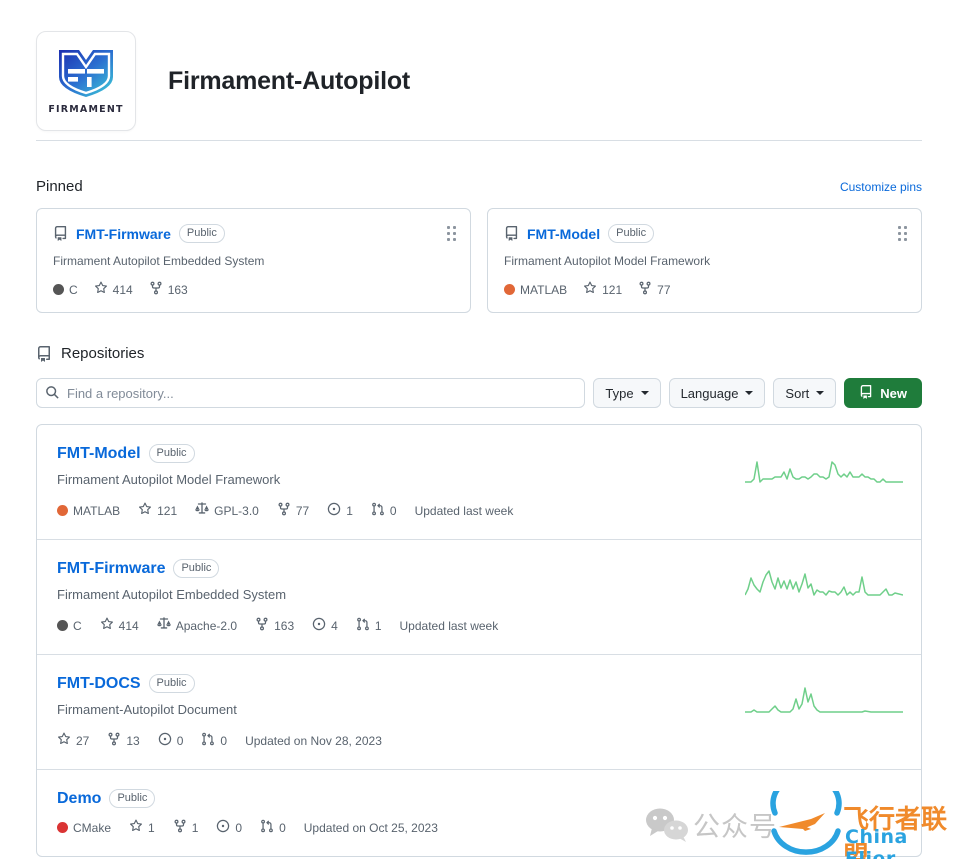 Image resolution: width=958 pixels, height=859 pixels. What do you see at coordinates (111, 569) in the screenshot?
I see `repository-link: FMT-Firmware` at bounding box center [111, 569].